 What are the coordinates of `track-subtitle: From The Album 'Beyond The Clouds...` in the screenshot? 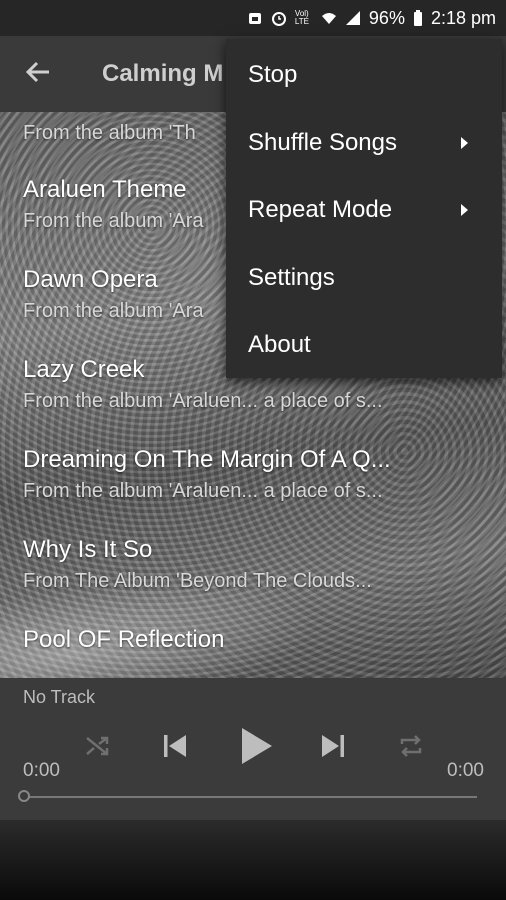 It's located at (197, 581).